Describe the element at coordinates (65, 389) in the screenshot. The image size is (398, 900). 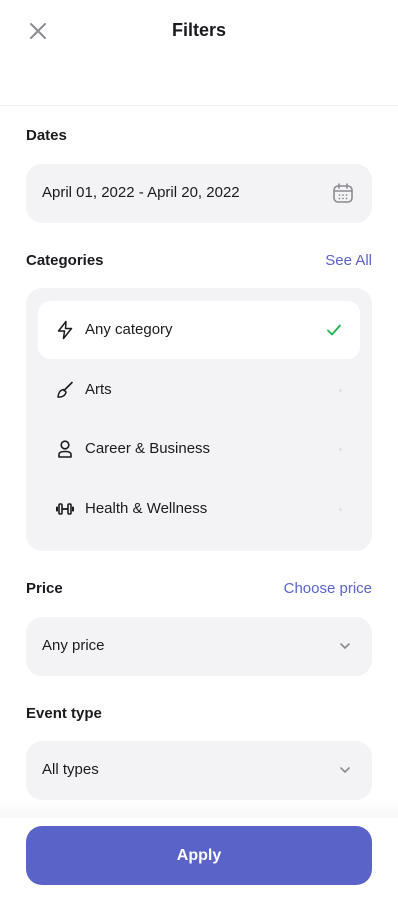
I see `brush-icon` at that location.